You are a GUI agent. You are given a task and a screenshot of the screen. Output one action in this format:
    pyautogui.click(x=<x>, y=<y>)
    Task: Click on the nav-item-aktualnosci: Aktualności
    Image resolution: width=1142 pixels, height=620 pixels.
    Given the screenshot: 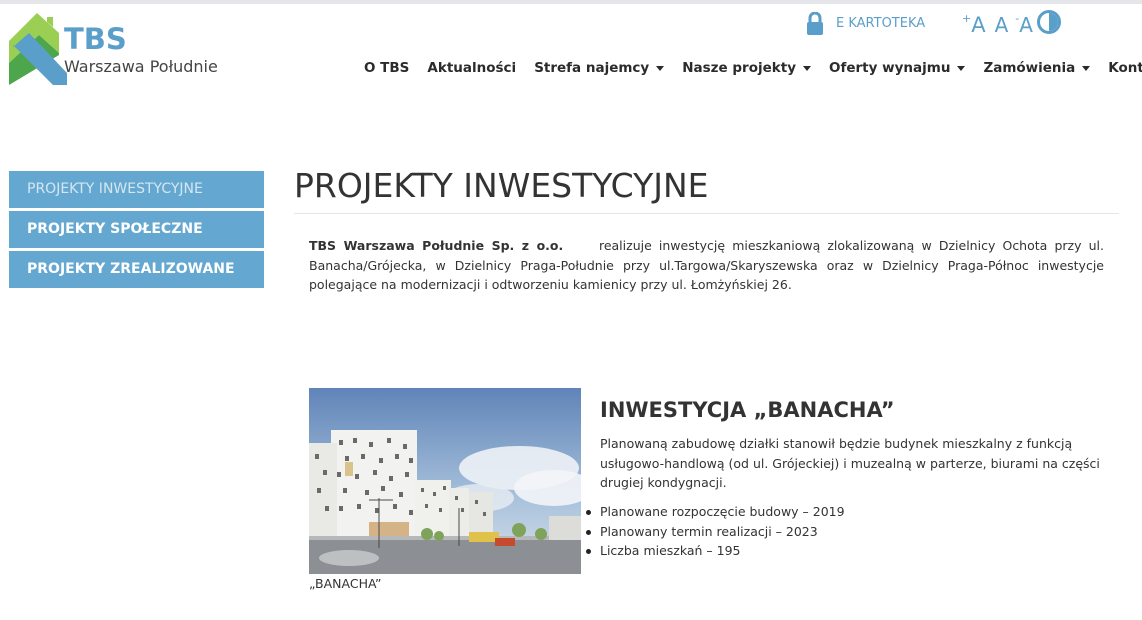 What is the action you would take?
    pyautogui.click(x=471, y=68)
    